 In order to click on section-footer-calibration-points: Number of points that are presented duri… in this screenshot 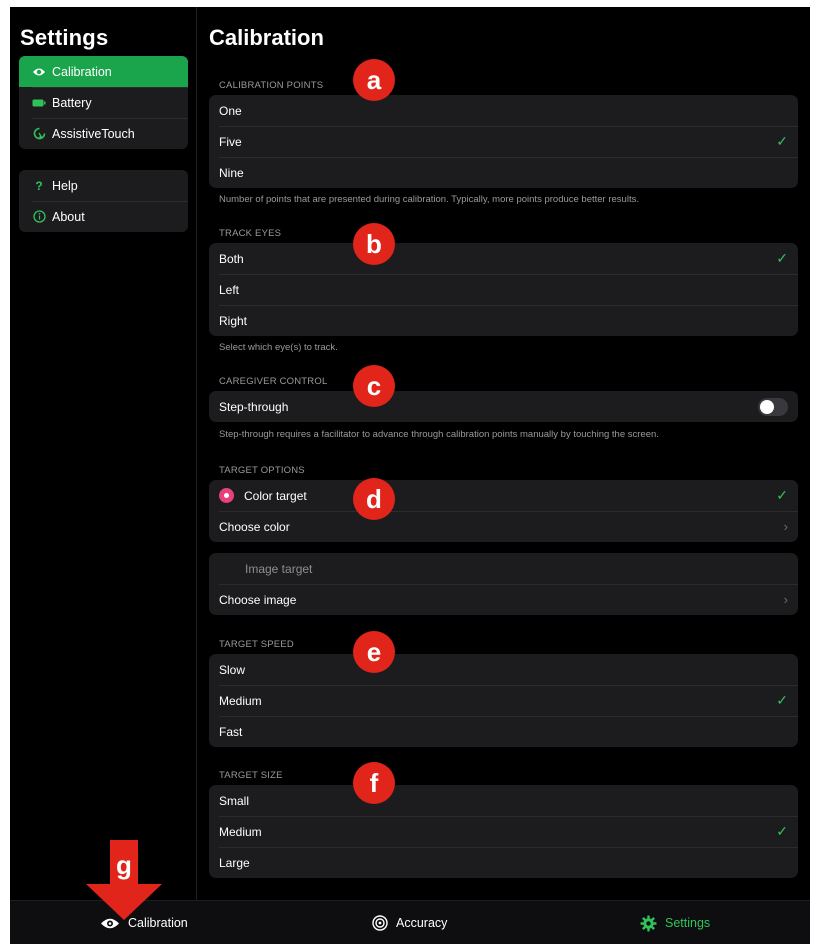, I will do `click(429, 199)`.